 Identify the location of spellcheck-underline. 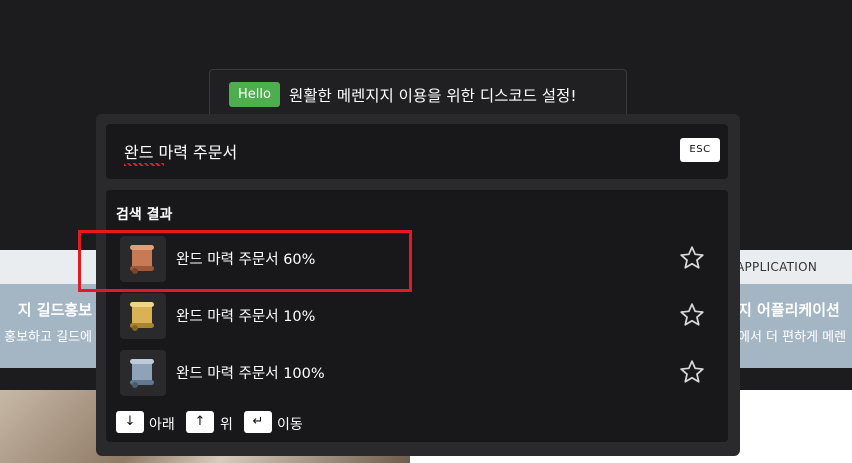
(144, 164).